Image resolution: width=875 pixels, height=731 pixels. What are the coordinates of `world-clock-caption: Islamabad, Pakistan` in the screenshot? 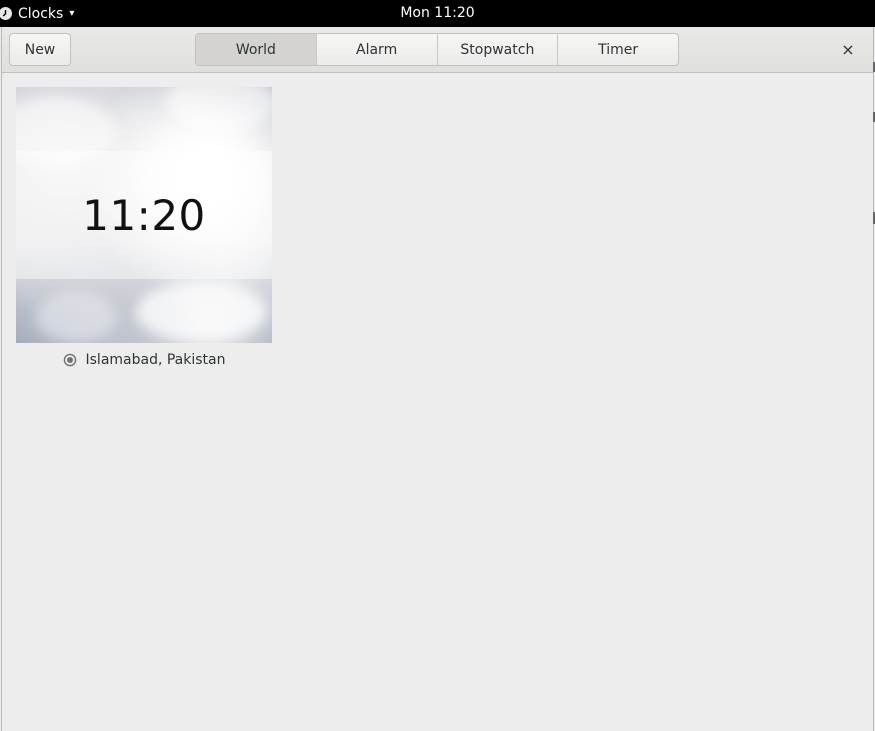 It's located at (144, 360).